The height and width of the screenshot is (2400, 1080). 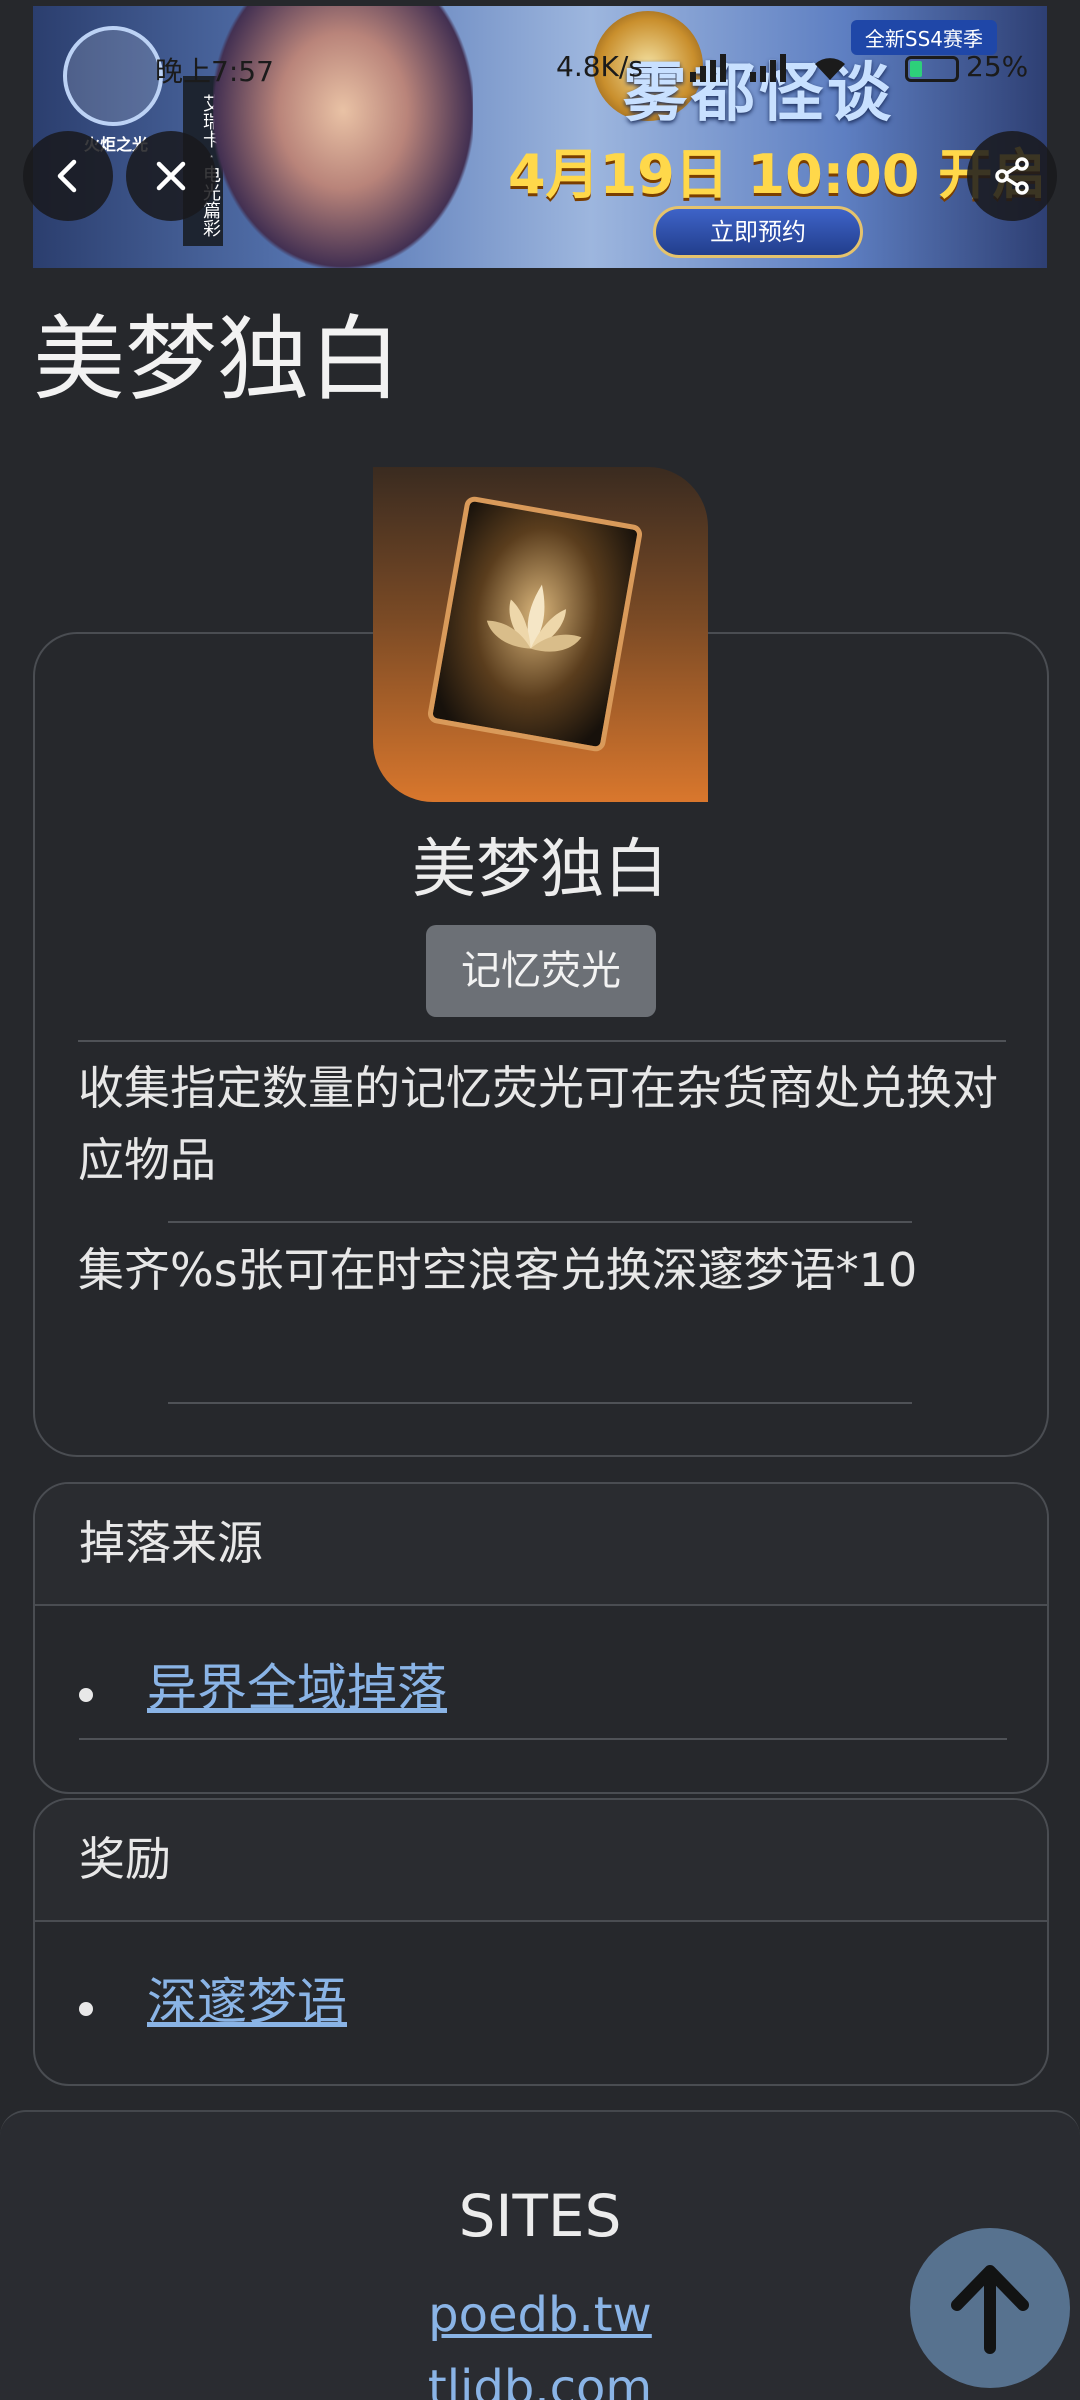 What do you see at coordinates (780, 70) in the screenshot?
I see `signal-icon` at bounding box center [780, 70].